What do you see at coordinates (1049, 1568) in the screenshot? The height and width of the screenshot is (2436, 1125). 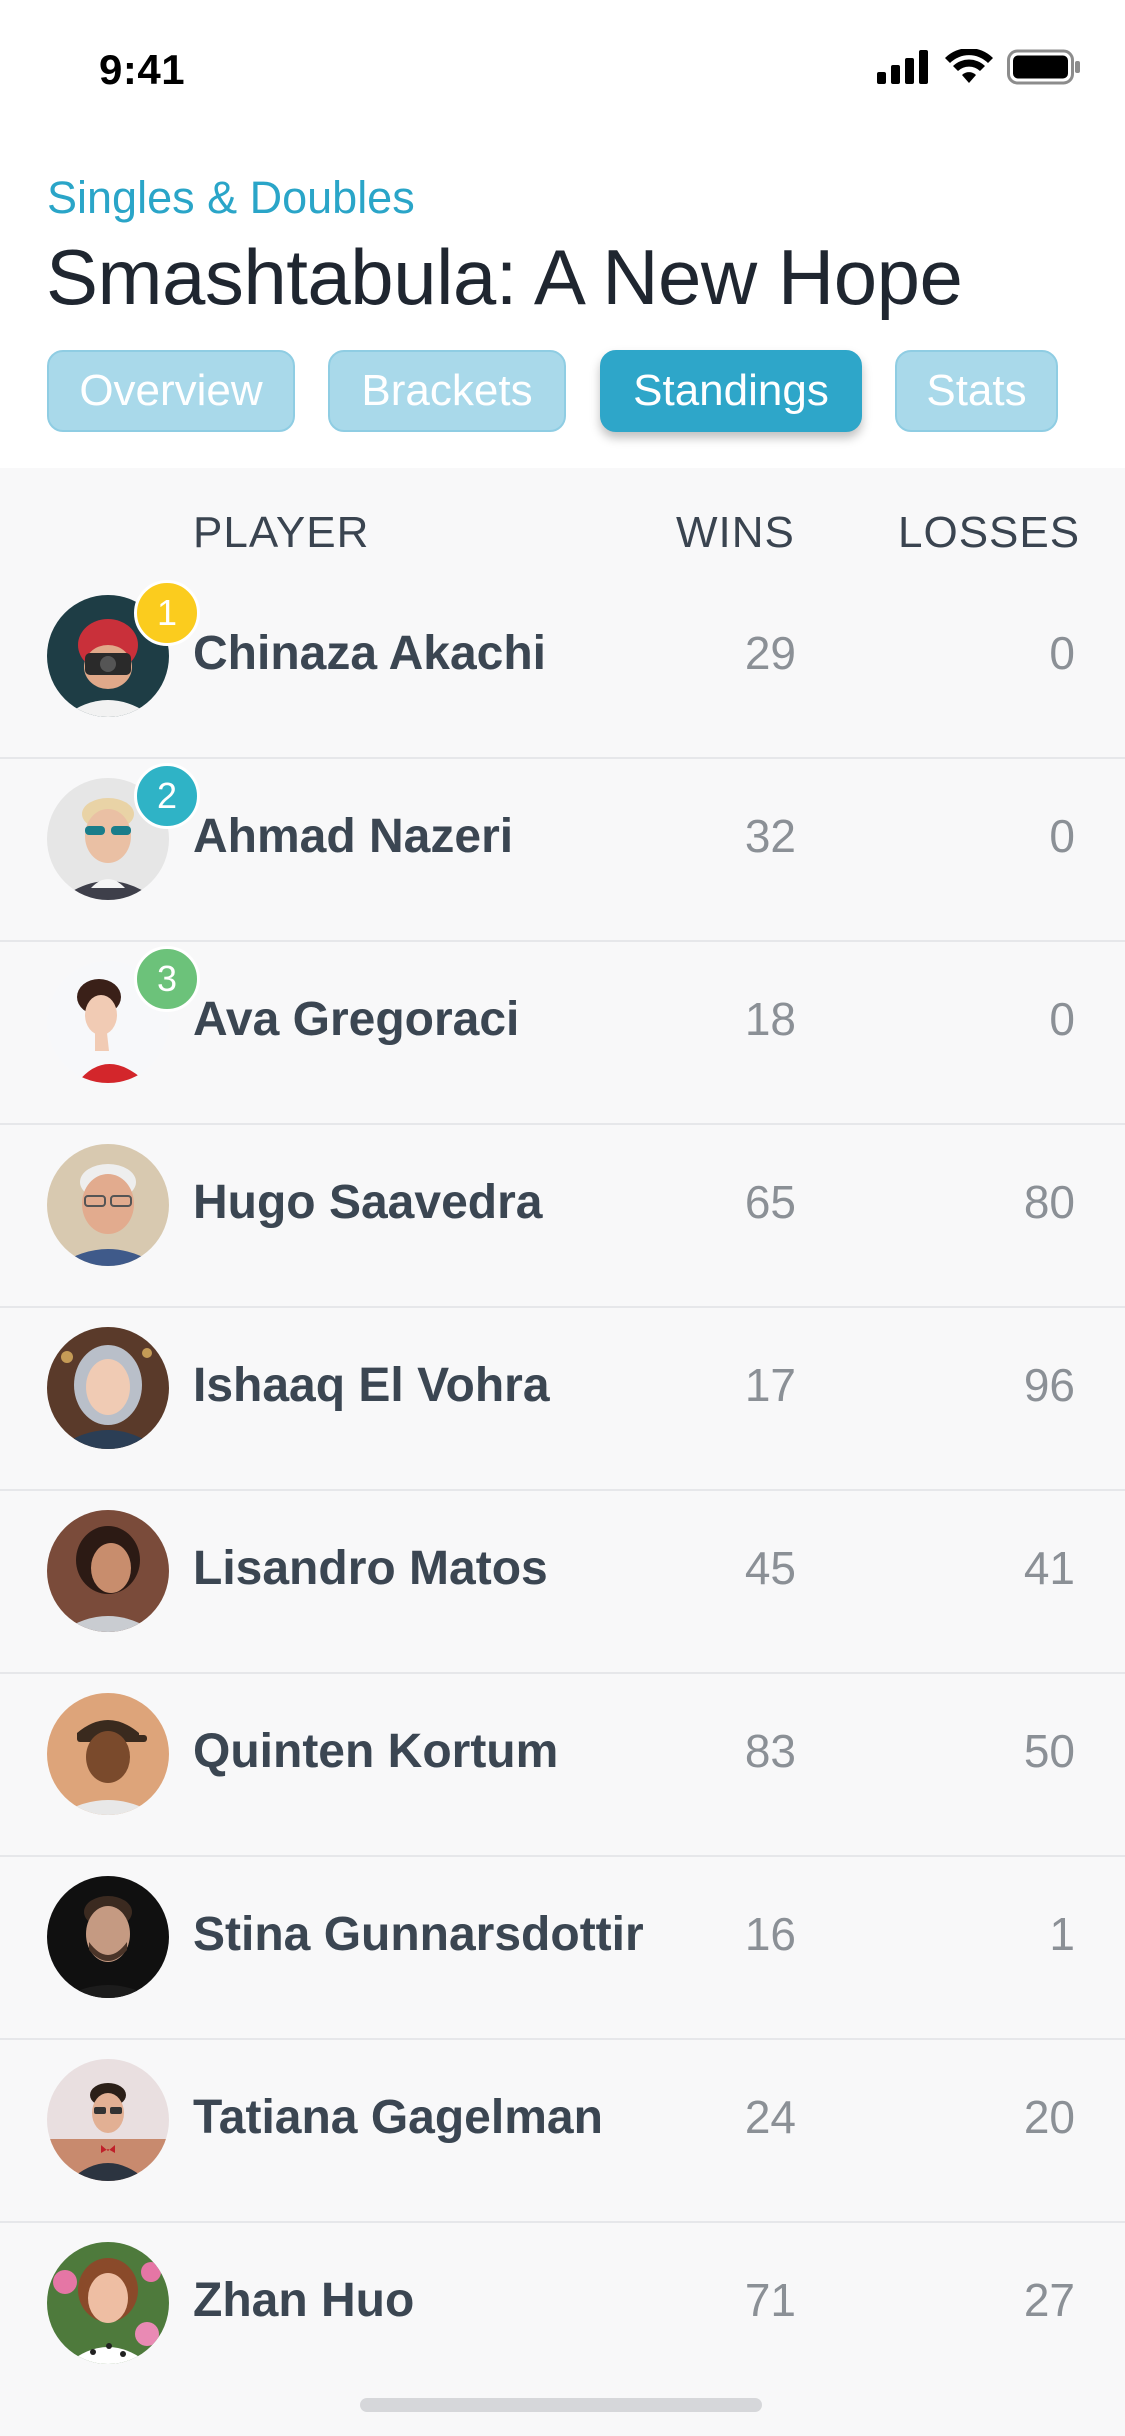 I see `player-losses: 41` at bounding box center [1049, 1568].